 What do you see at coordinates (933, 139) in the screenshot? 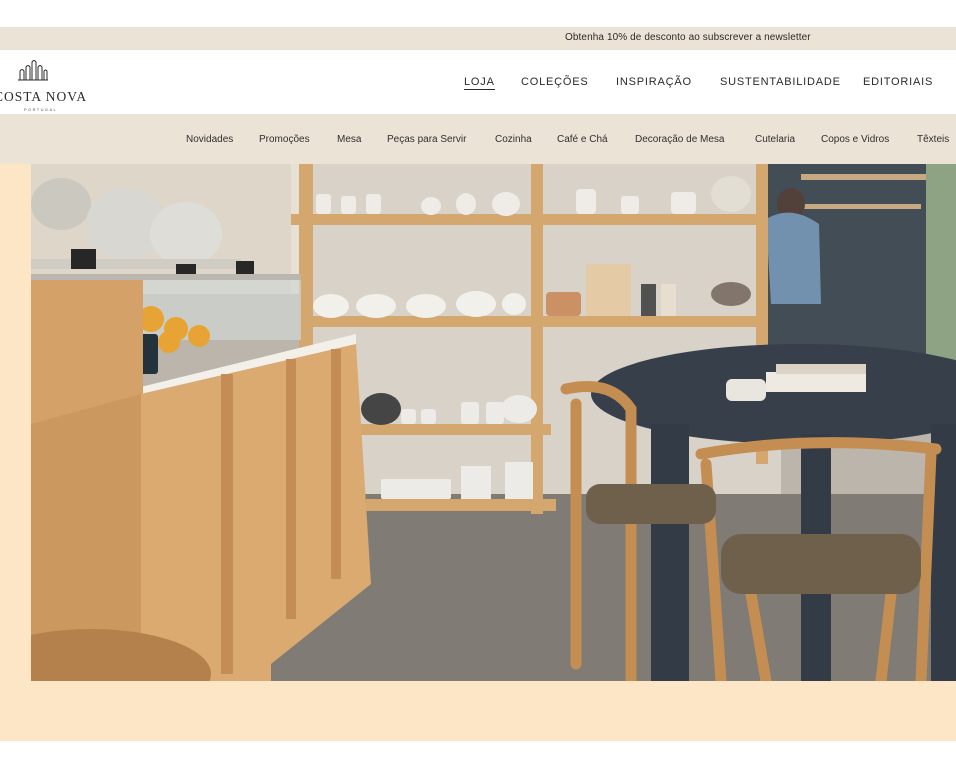
I see `subnav-texteis: Têxteis` at bounding box center [933, 139].